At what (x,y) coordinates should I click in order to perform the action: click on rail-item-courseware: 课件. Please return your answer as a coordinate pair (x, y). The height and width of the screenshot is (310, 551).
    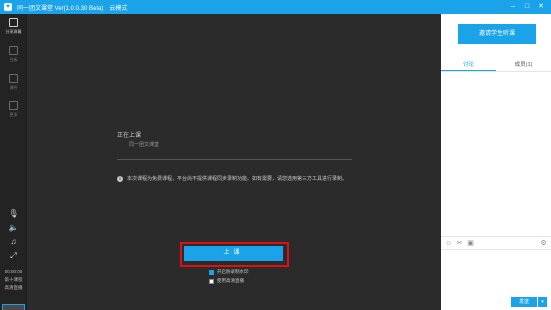
    Looking at the image, I should click on (13, 82).